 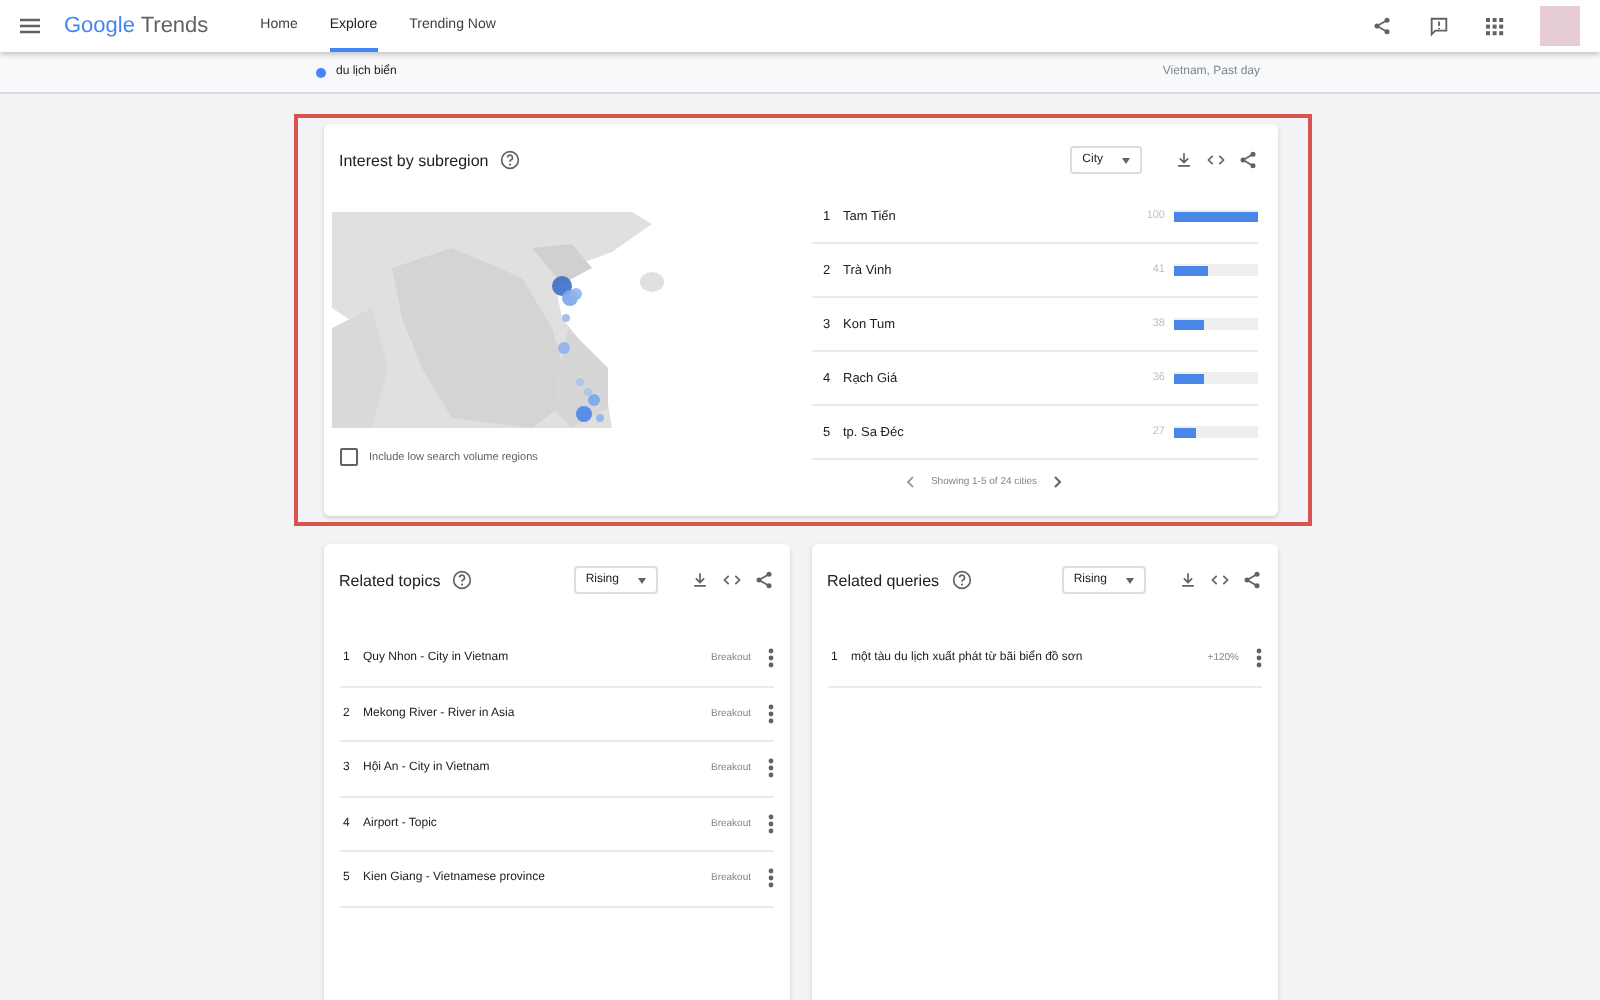 I want to click on checkbox, so click(x=348, y=457).